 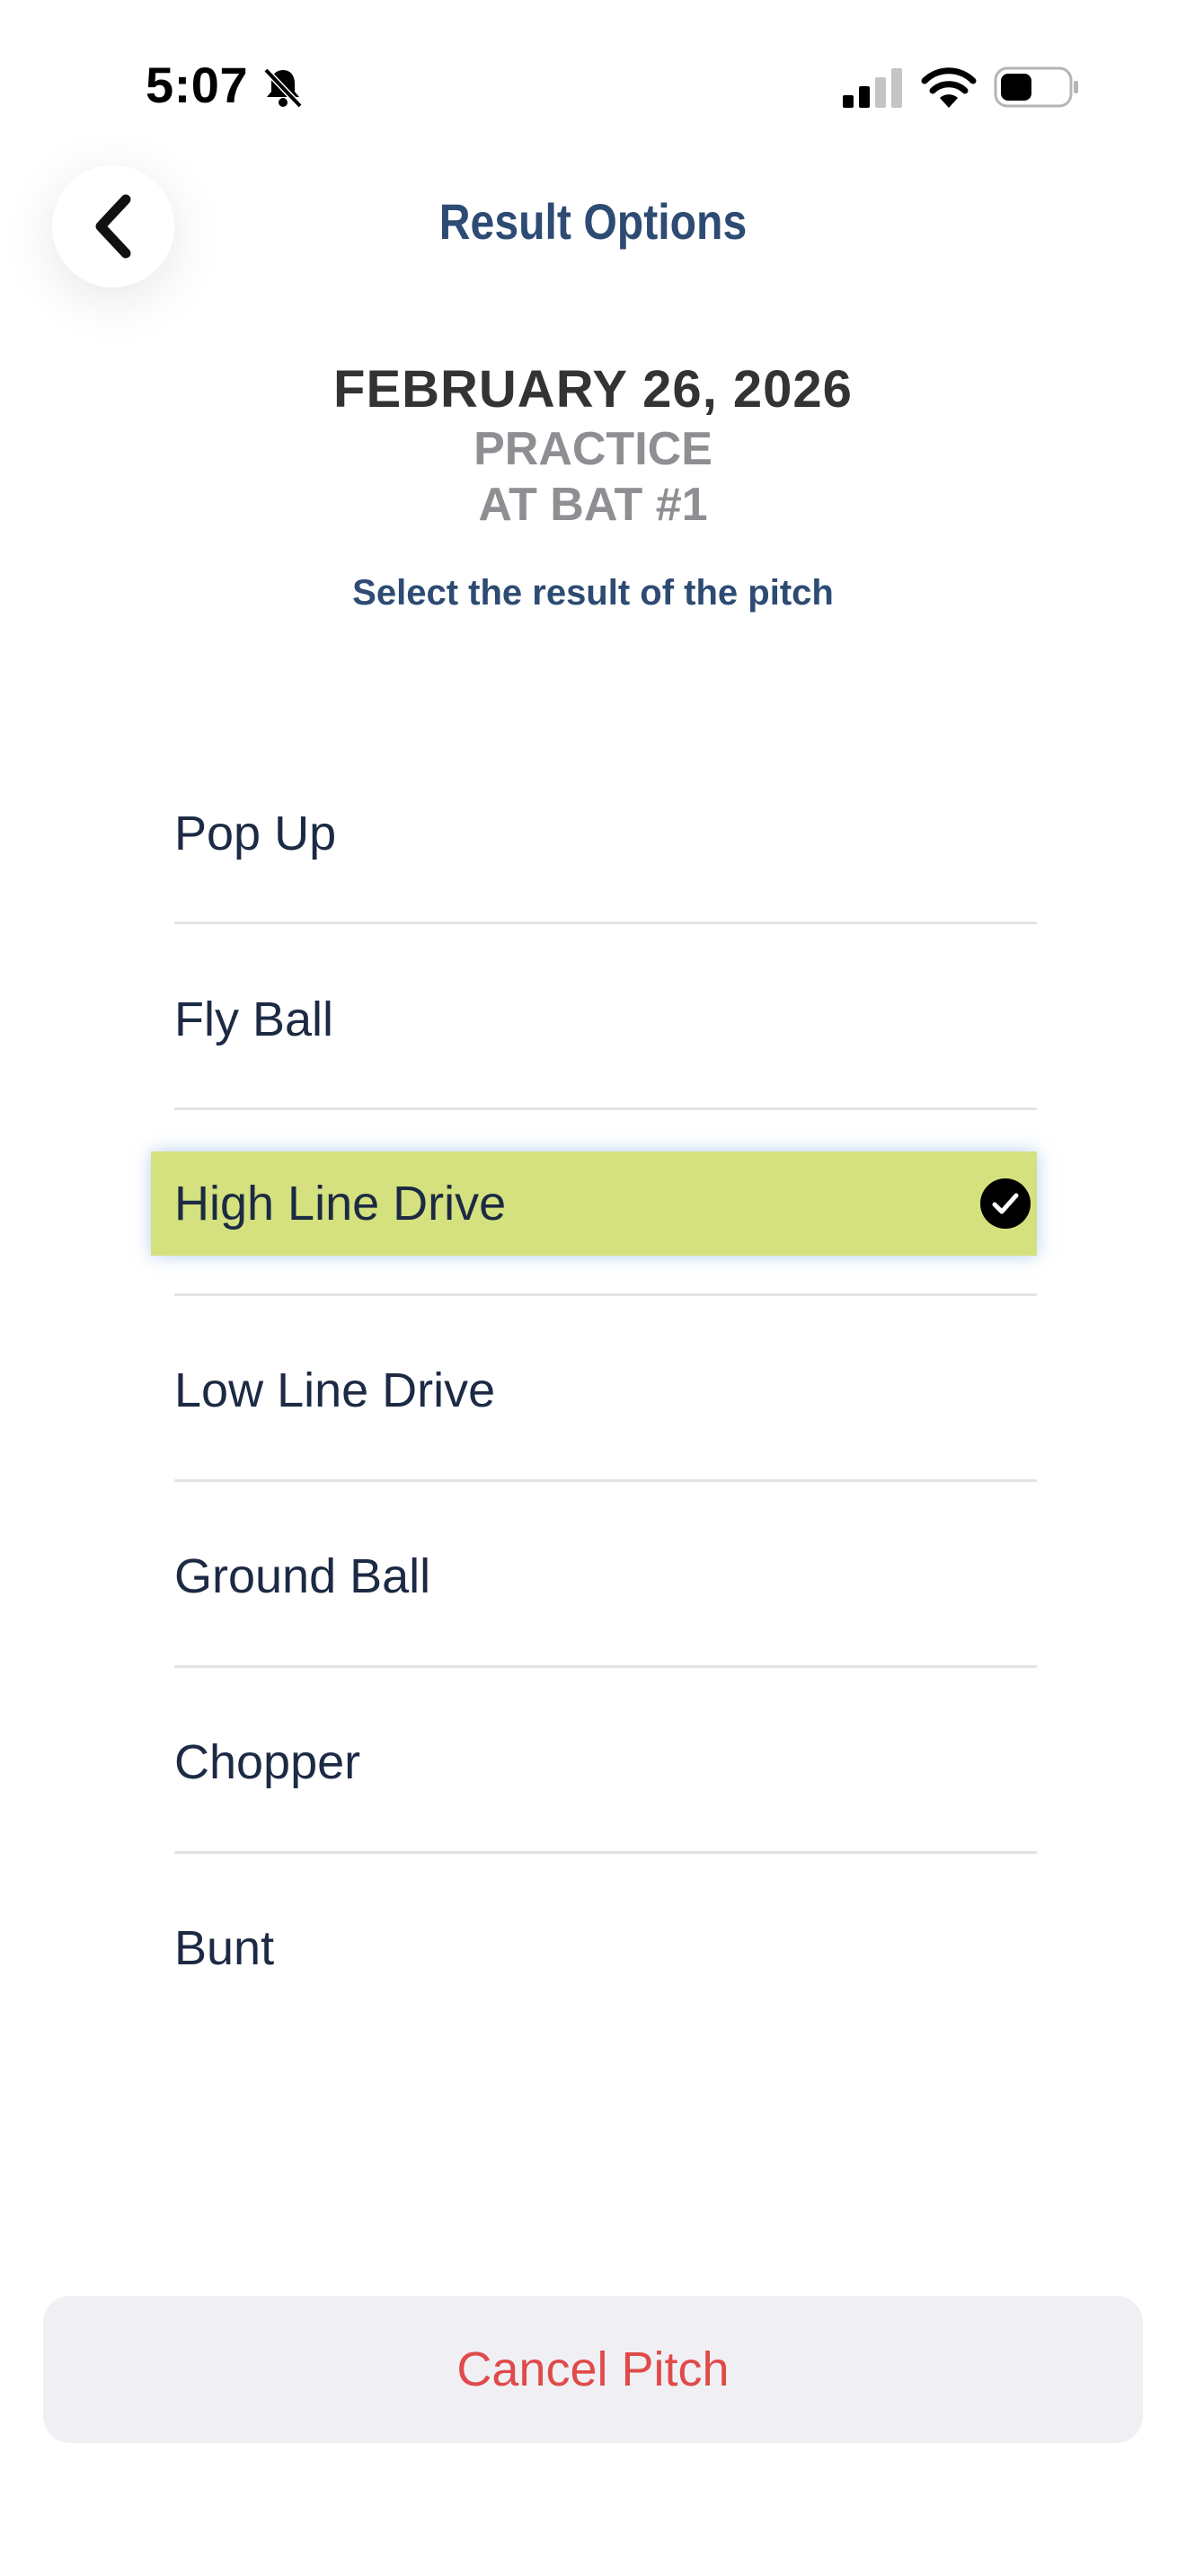 I want to click on bell-slash-icon, so click(x=283, y=88).